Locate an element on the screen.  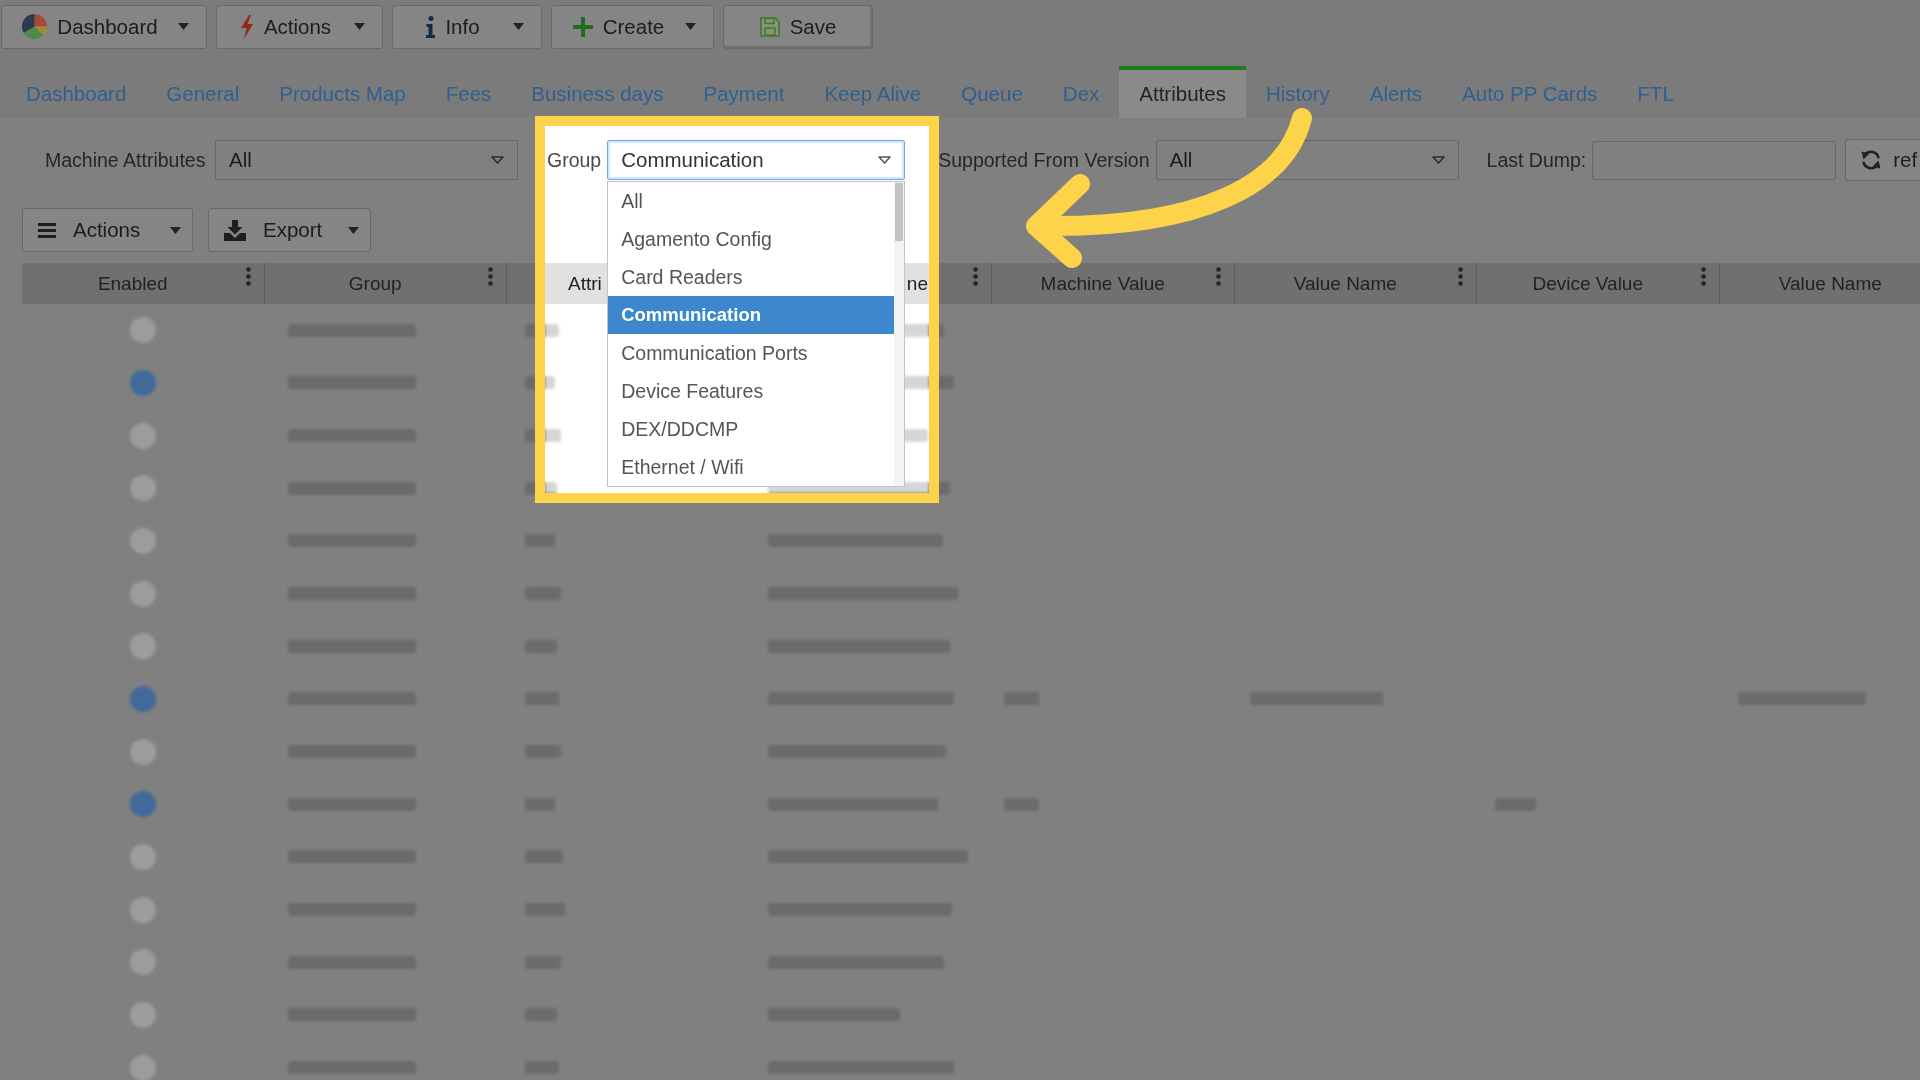
column-header: Machine Value is located at coordinates (1102, 283).